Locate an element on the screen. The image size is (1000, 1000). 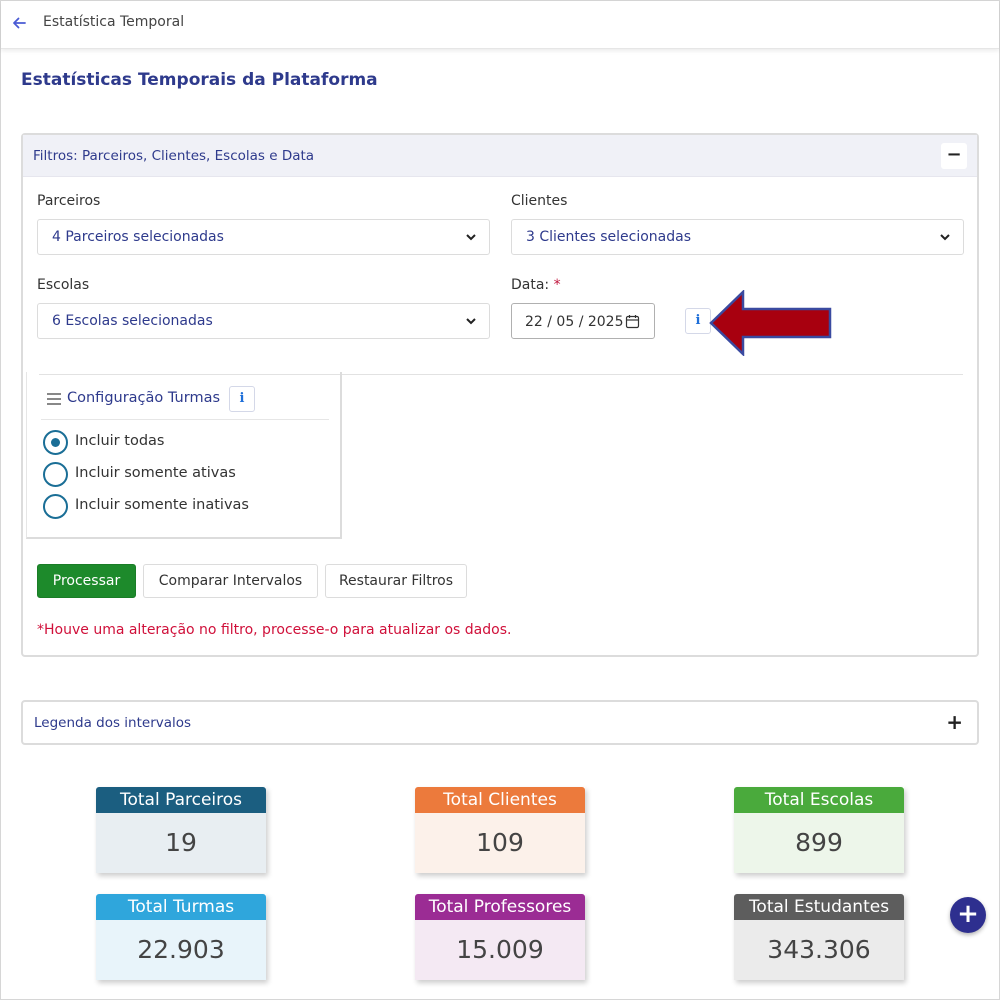
clientes-select-value: 3 Clientes selecionadas is located at coordinates (609, 237).